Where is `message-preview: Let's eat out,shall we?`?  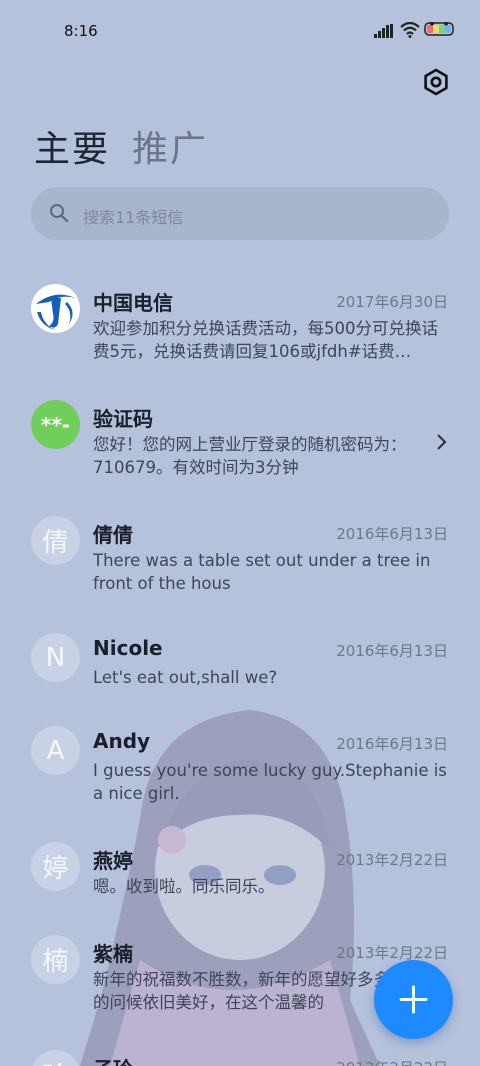 message-preview: Let's eat out,shall we? is located at coordinates (185, 677).